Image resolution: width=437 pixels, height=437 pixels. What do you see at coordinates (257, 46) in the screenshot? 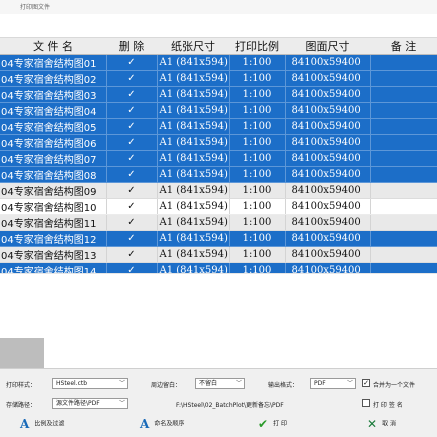
I see `column-header-print-scale: 打印比例` at bounding box center [257, 46].